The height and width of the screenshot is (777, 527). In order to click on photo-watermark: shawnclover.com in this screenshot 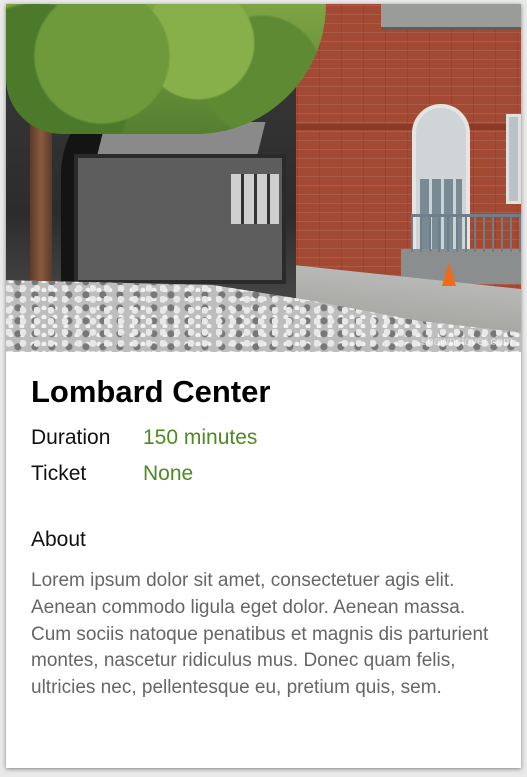, I will do `click(466, 341)`.